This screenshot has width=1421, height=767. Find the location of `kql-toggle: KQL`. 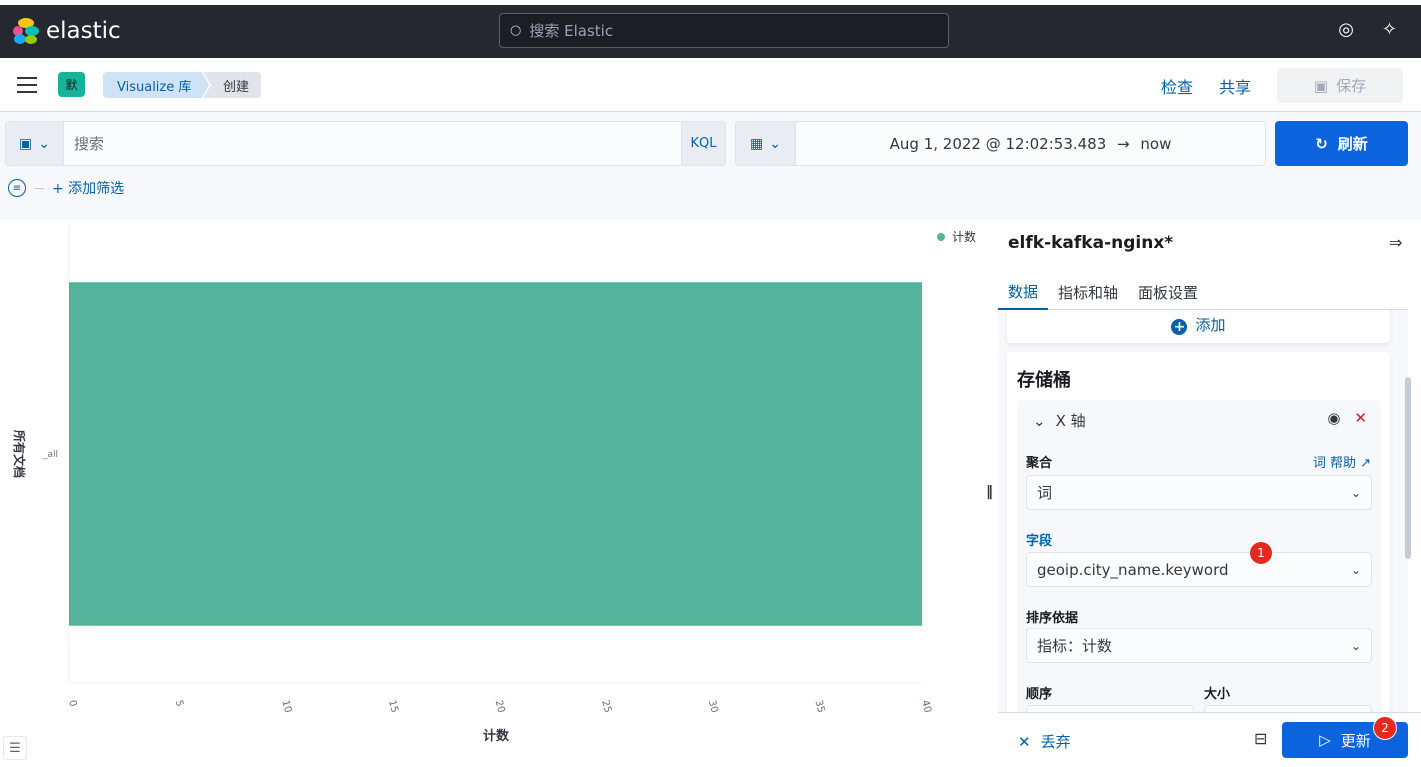

kql-toggle: KQL is located at coordinates (703, 143).